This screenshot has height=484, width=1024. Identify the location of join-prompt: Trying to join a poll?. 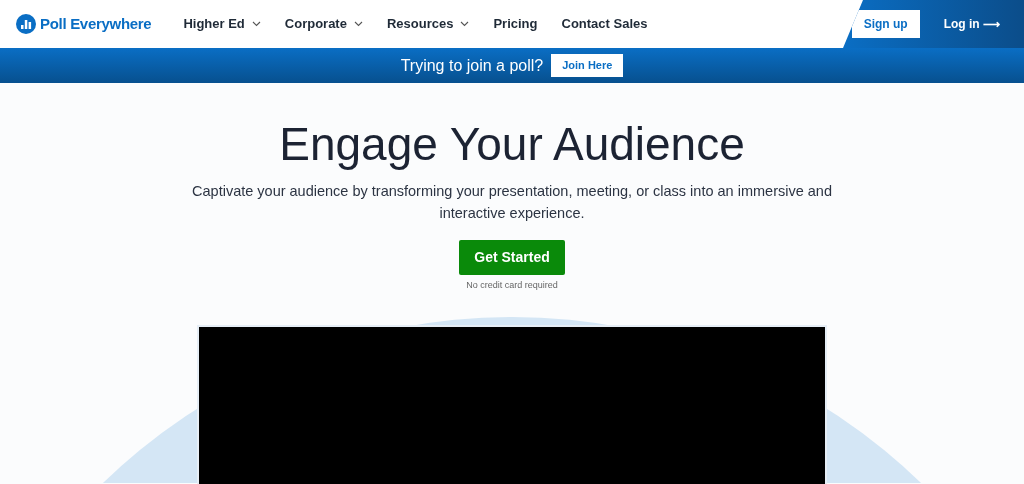
(472, 65).